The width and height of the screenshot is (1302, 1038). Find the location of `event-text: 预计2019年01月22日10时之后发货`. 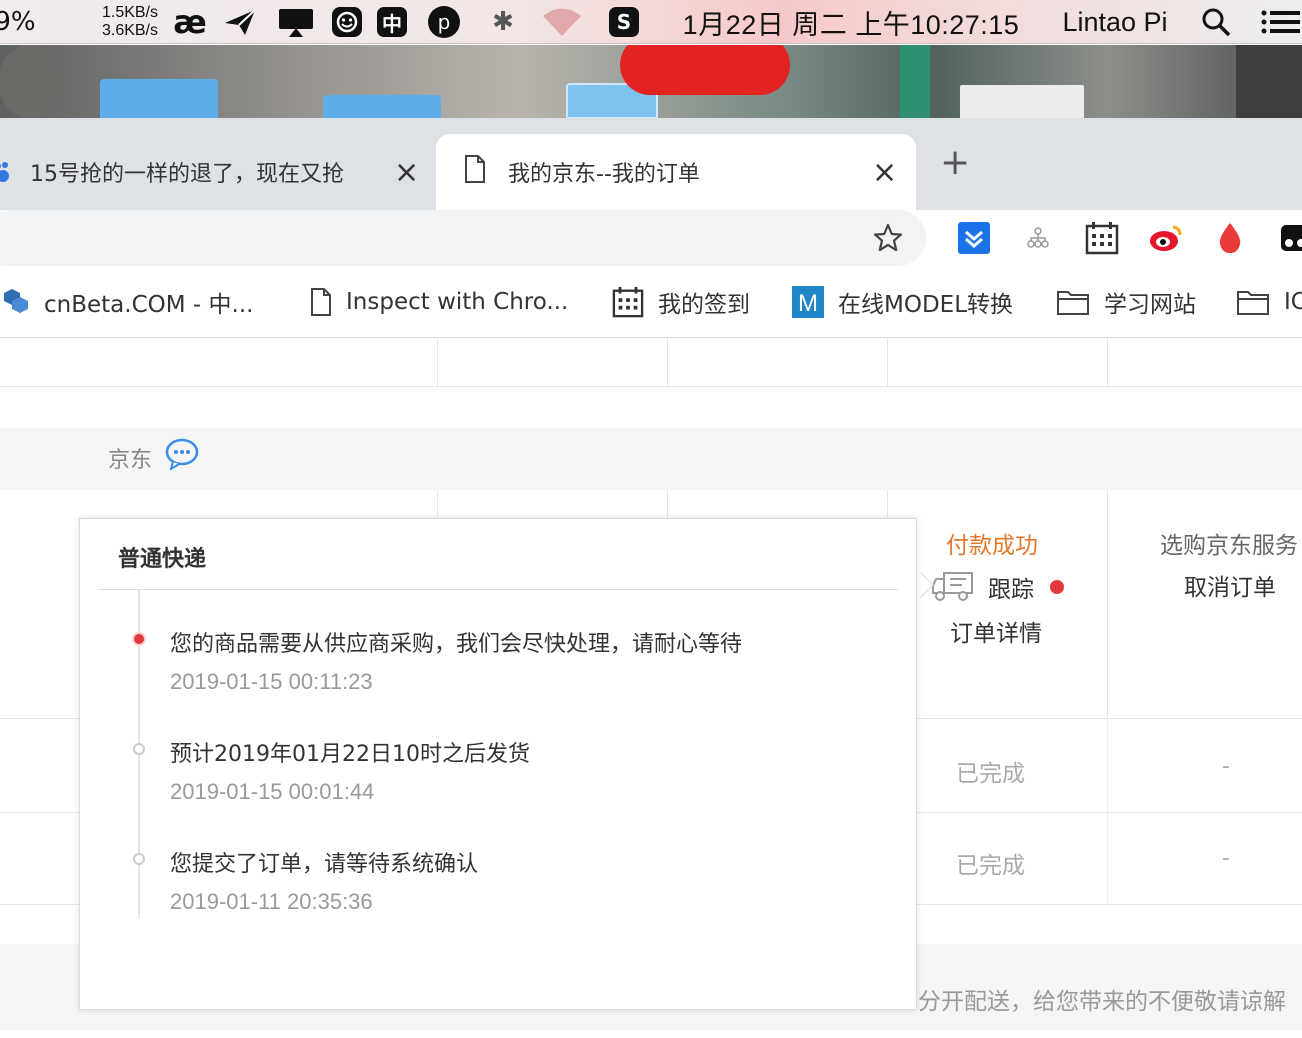

event-text: 预计2019年01月22日10时之后发货 is located at coordinates (350, 754).